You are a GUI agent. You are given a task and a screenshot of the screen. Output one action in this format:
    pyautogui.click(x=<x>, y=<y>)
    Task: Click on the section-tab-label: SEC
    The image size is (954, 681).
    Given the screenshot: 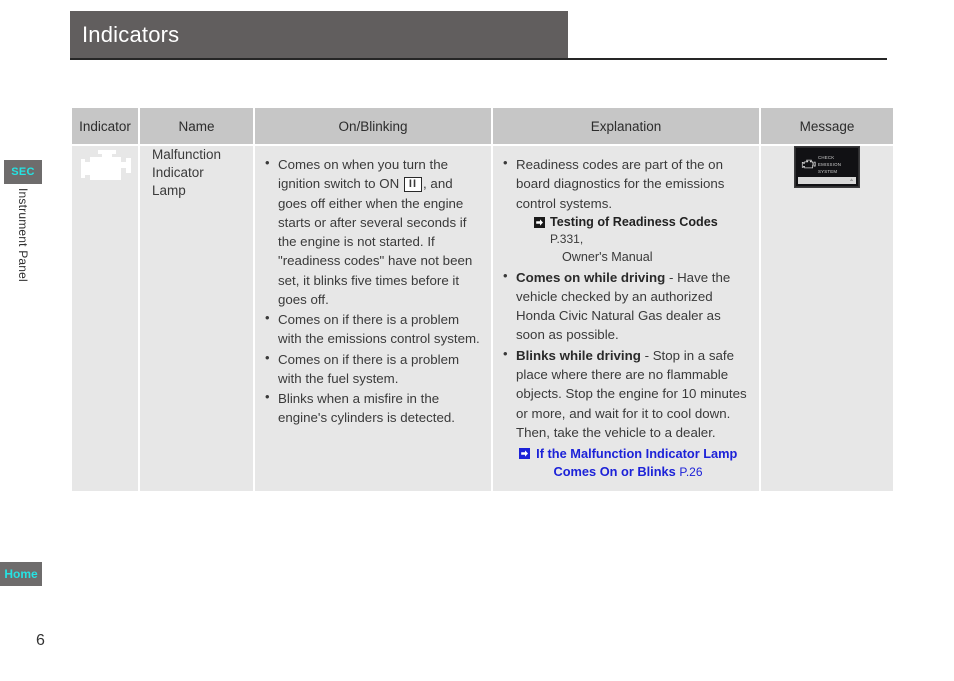 What is the action you would take?
    pyautogui.click(x=23, y=172)
    